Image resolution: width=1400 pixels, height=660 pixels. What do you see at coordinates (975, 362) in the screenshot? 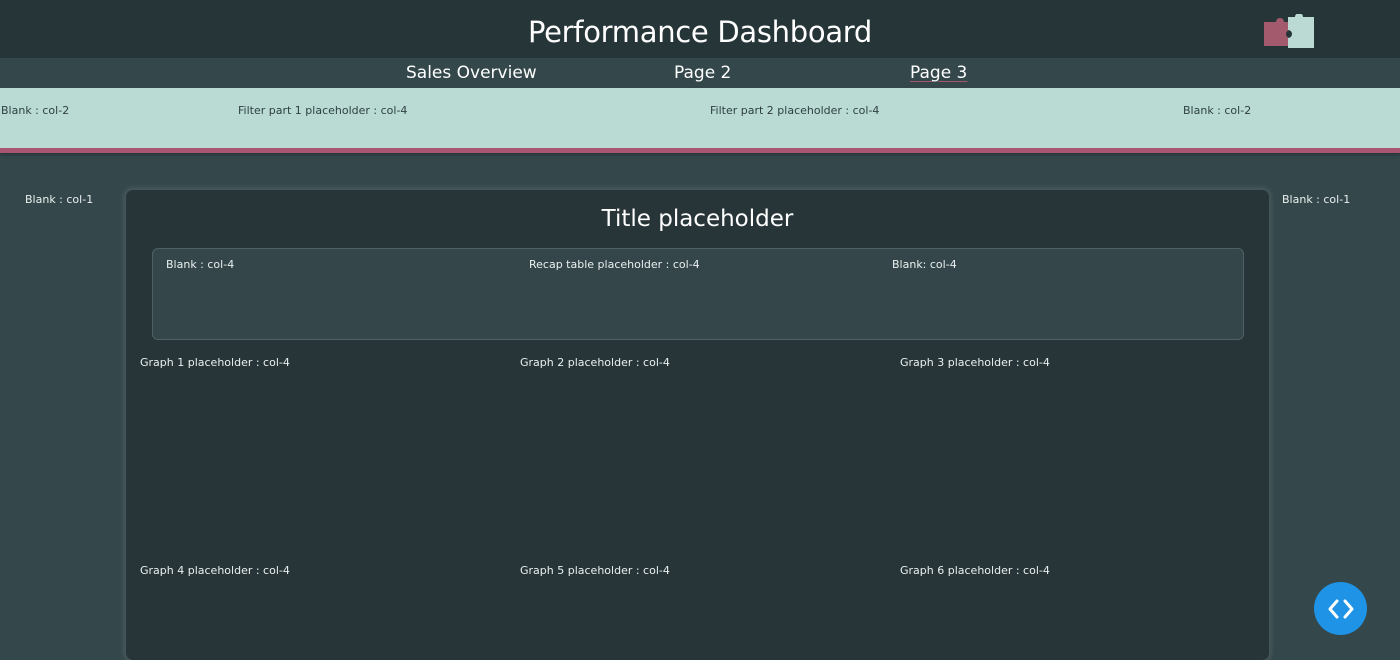
I see `graph-3-placeholder: Graph 3 placeholder : col-4` at bounding box center [975, 362].